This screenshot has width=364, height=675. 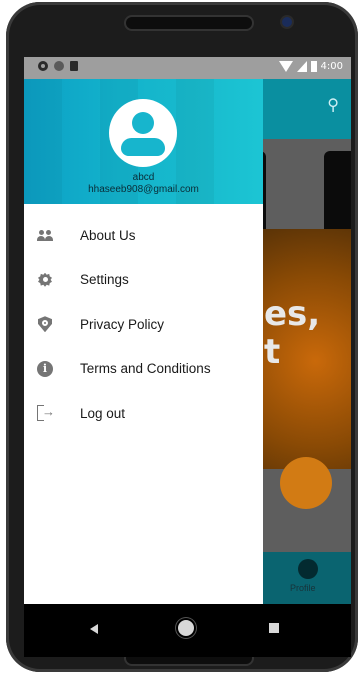 I want to click on banner-text: es, t, so click(x=292, y=333).